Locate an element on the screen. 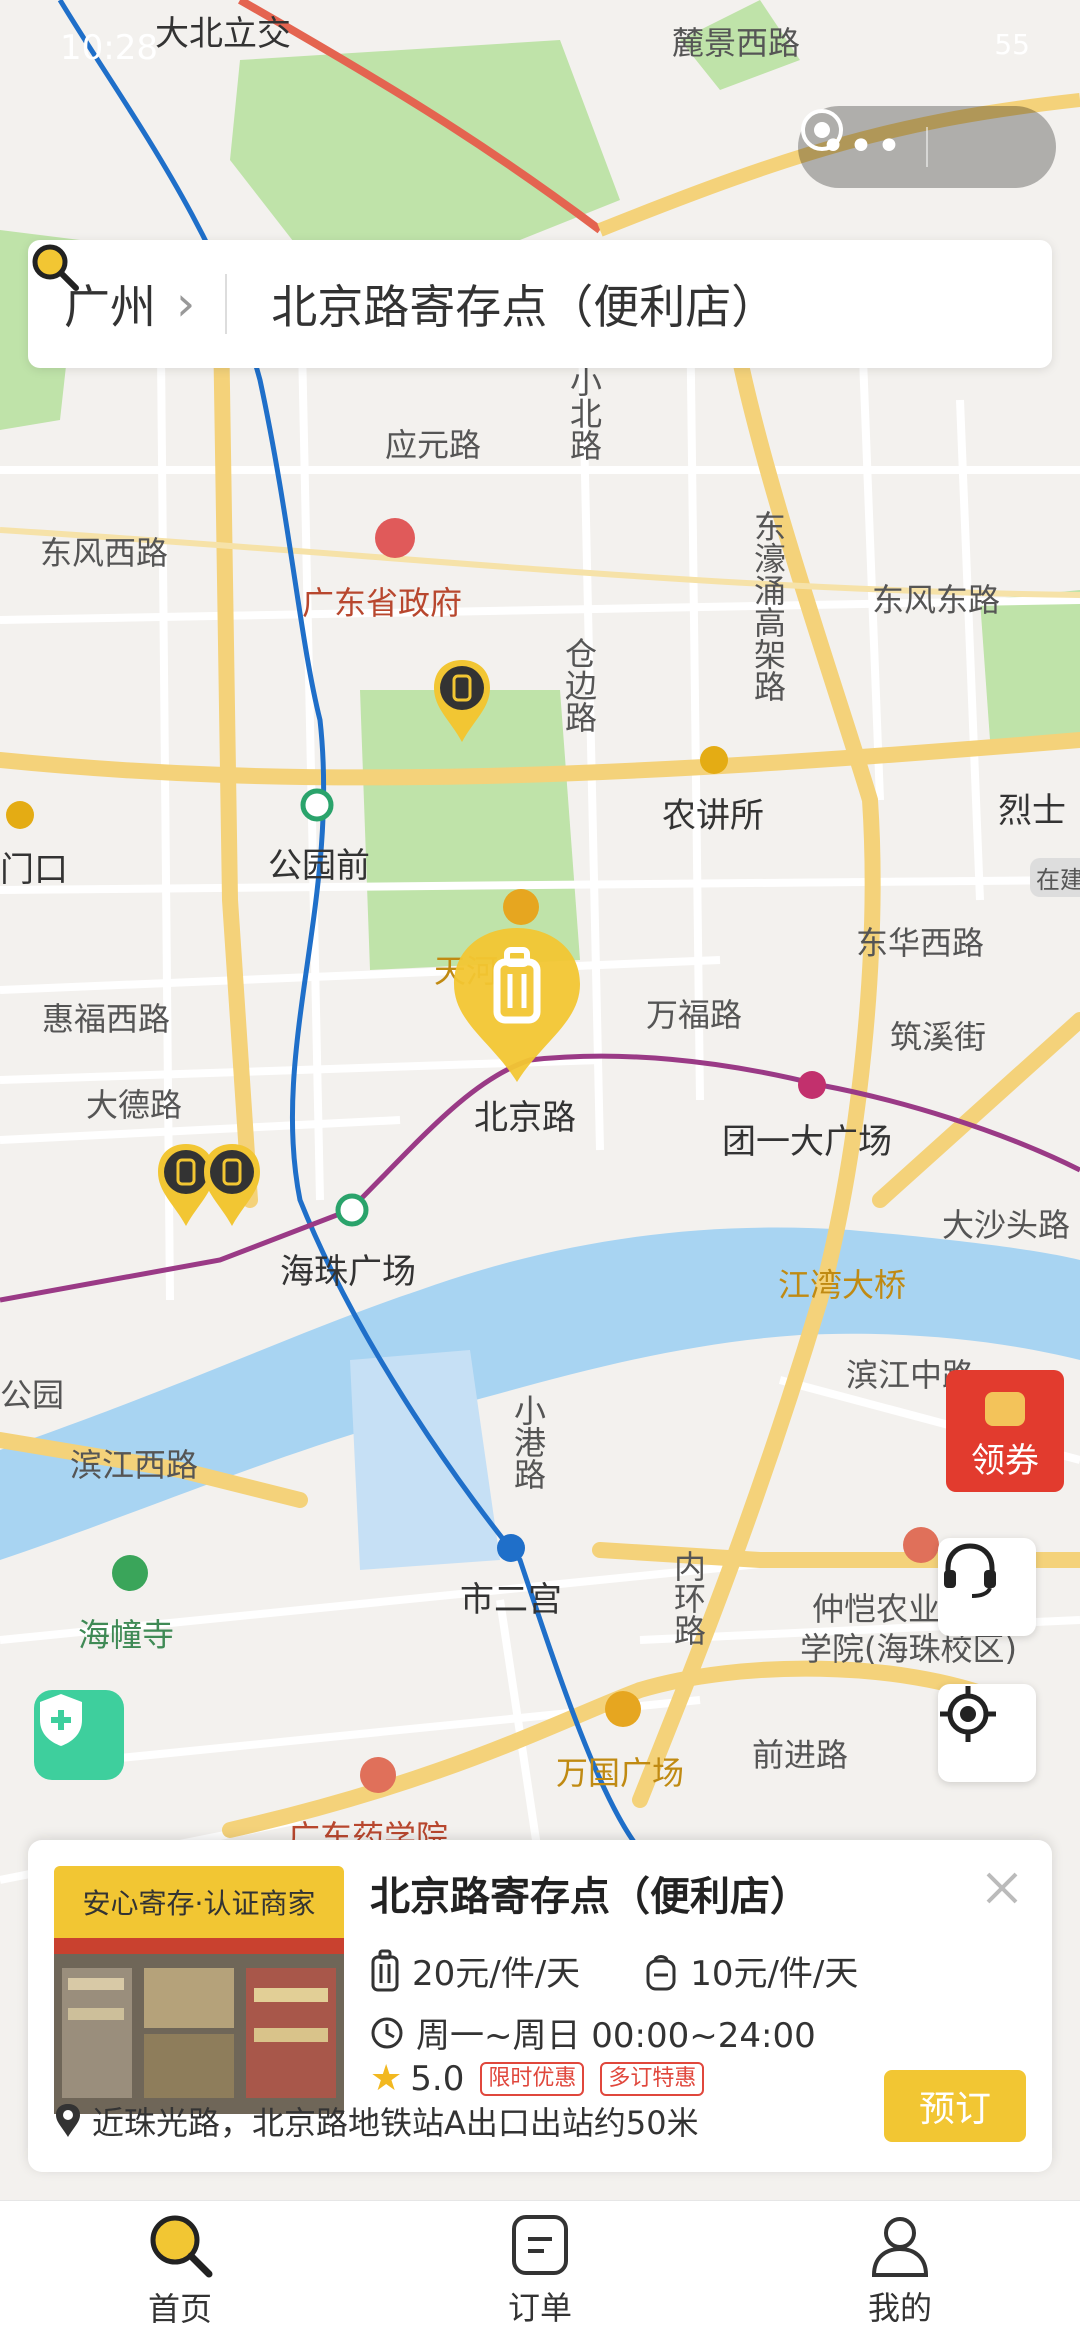 The height and width of the screenshot is (2341, 1080). battery-indicator: 55 is located at coordinates (1012, 44).